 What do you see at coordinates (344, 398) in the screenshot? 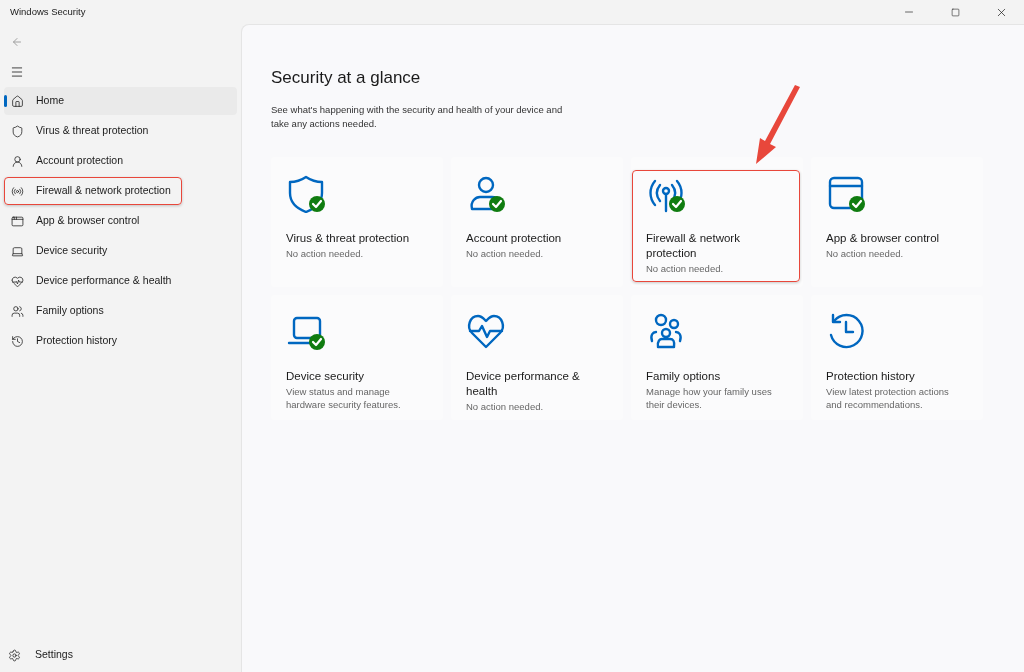
I see `card-status: View status and manage hardware security features.` at bounding box center [344, 398].